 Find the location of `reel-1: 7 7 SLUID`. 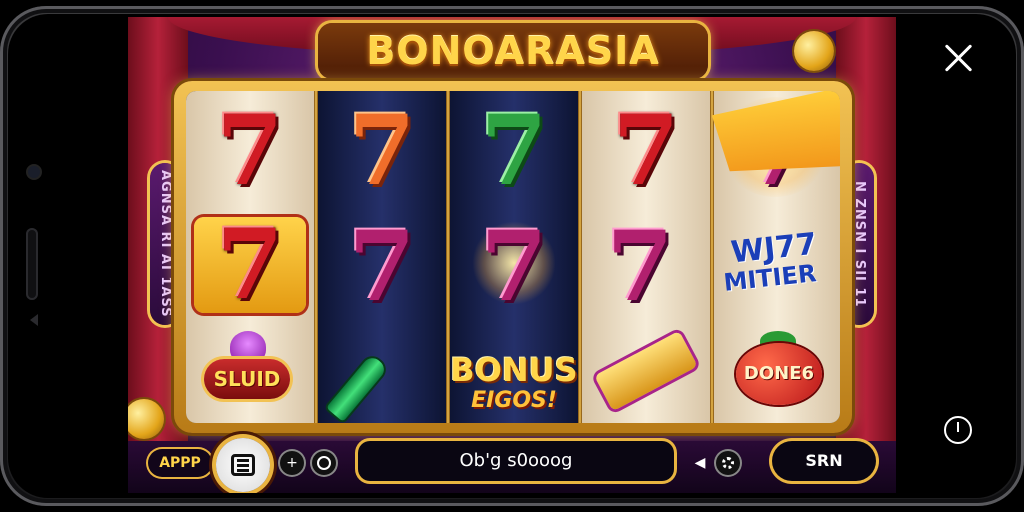

reel-1: 7 7 SLUID is located at coordinates (250, 257).